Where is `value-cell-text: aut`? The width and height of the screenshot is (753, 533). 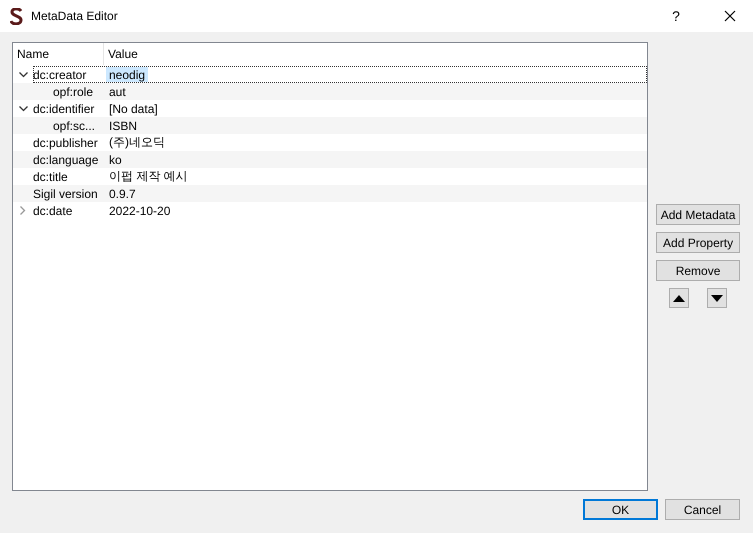
value-cell-text: aut is located at coordinates (117, 92).